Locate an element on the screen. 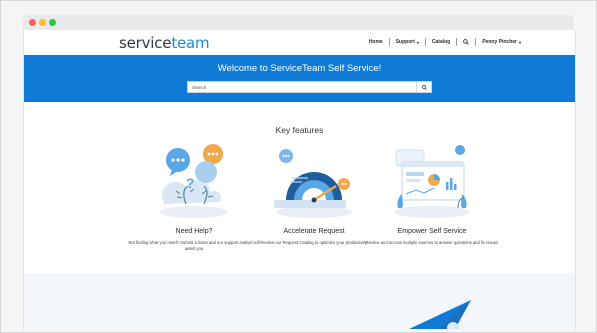 Image resolution: width=597 pixels, height=333 pixels. nav-home-link: Home is located at coordinates (376, 42).